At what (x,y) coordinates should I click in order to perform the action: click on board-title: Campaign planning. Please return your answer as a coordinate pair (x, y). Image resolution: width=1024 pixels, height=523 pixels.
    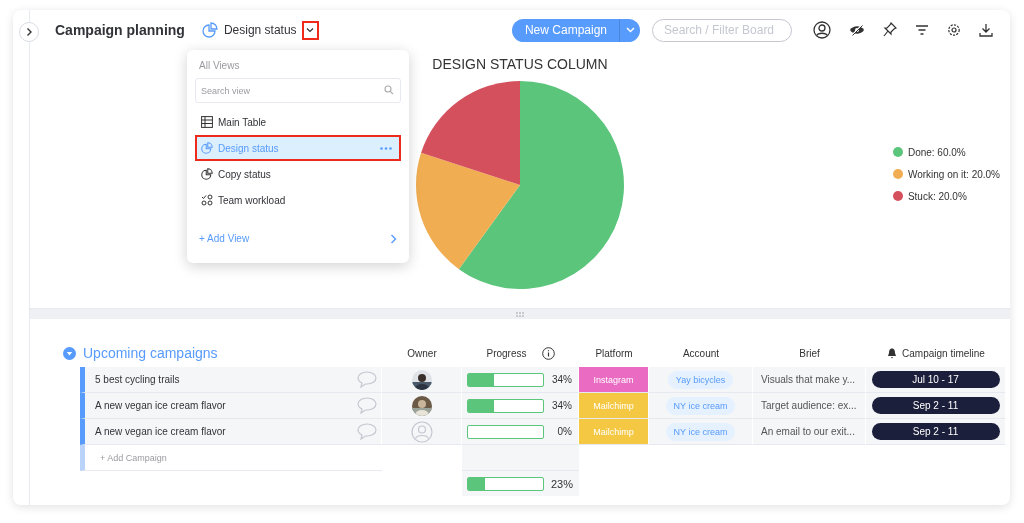
    Looking at the image, I should click on (120, 30).